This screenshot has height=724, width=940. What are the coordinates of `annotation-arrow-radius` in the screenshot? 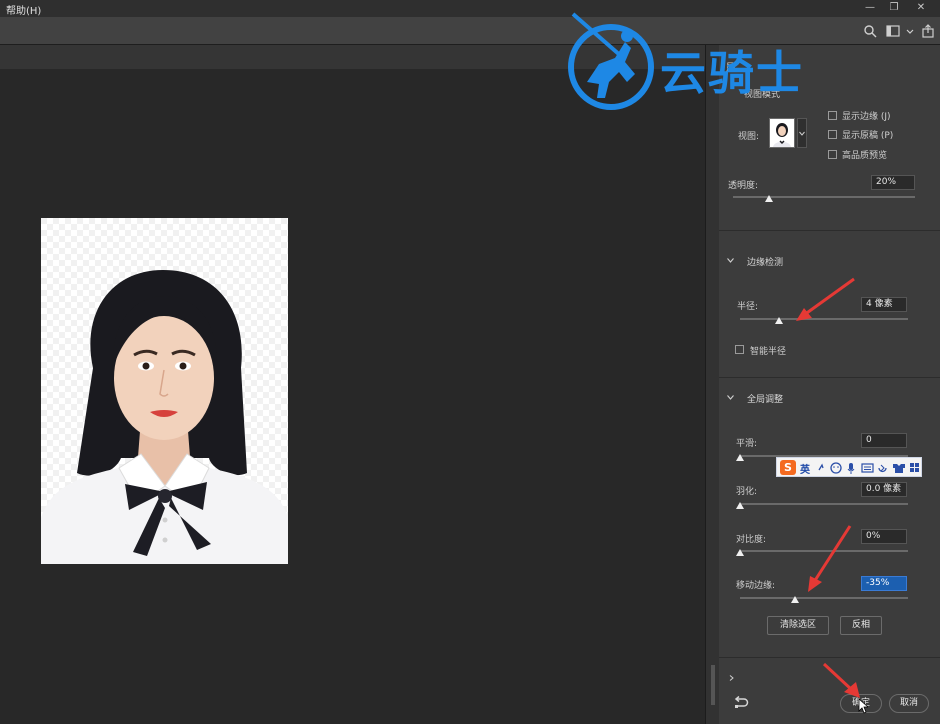 It's located at (825, 299).